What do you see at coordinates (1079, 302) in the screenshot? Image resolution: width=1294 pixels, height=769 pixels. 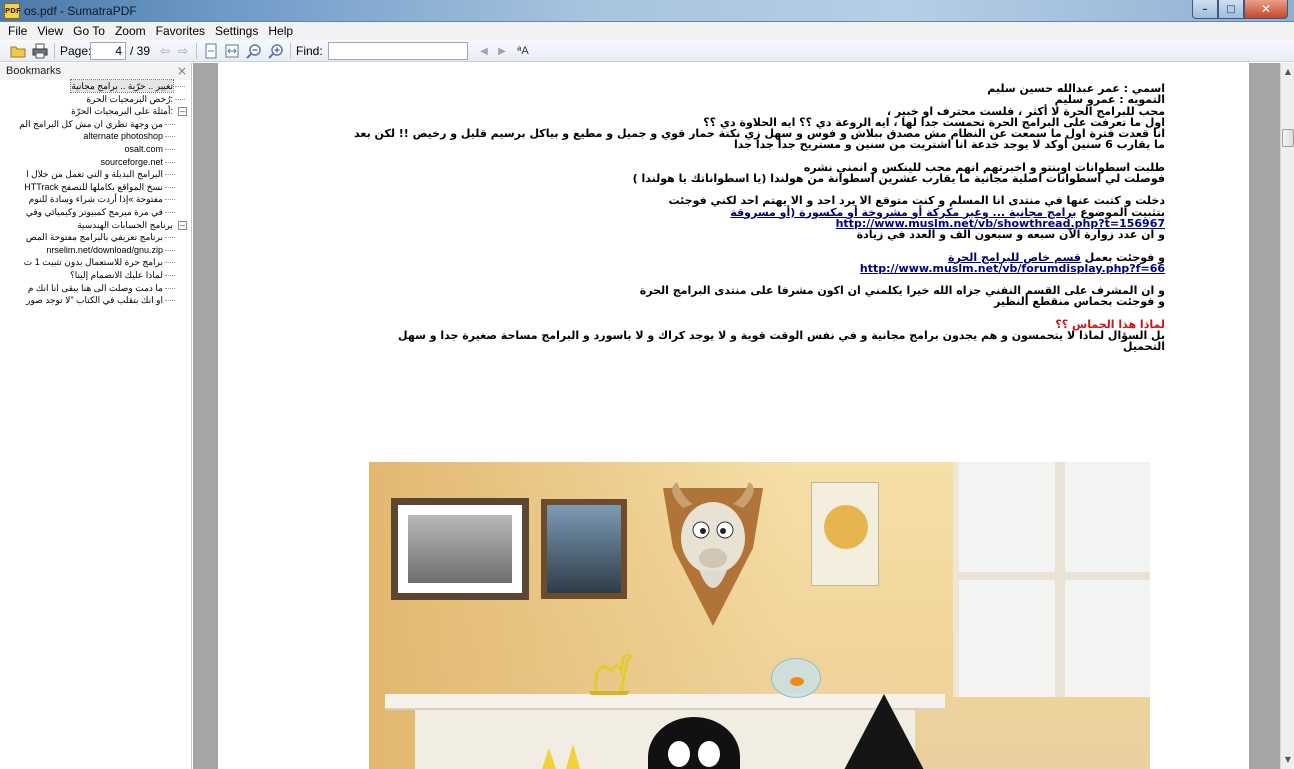 I see `text-line: و فوجئت بحماس منقطع النظير` at bounding box center [1079, 302].